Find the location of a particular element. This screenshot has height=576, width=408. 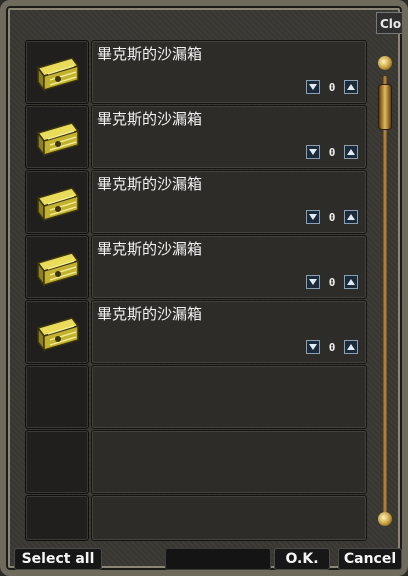

cancel-button: Cancel is located at coordinates (370, 559).